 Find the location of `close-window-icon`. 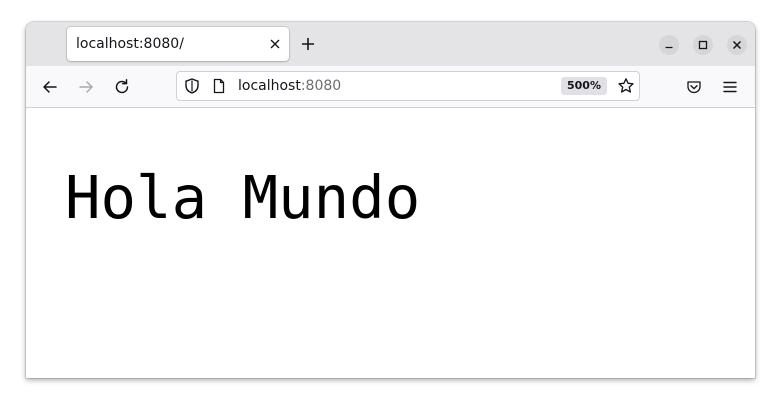

close-window-icon is located at coordinates (737, 45).